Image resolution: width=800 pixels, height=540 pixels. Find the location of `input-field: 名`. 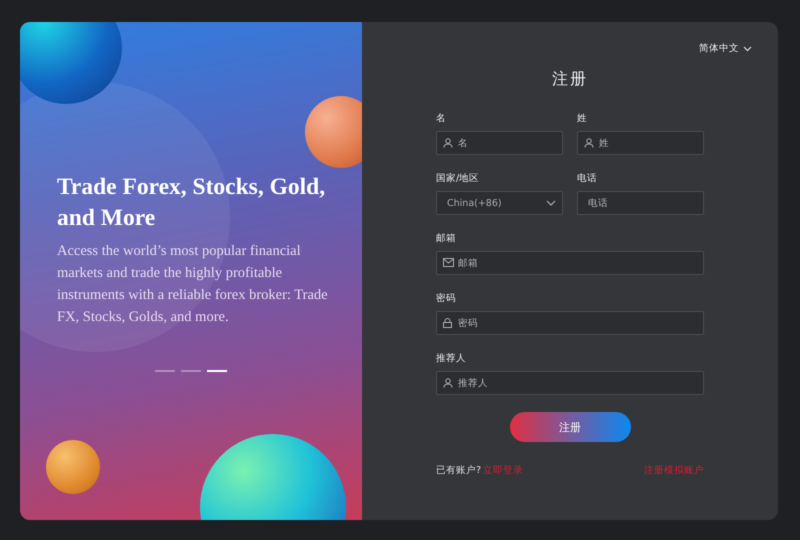

input-field: 名 is located at coordinates (499, 143).